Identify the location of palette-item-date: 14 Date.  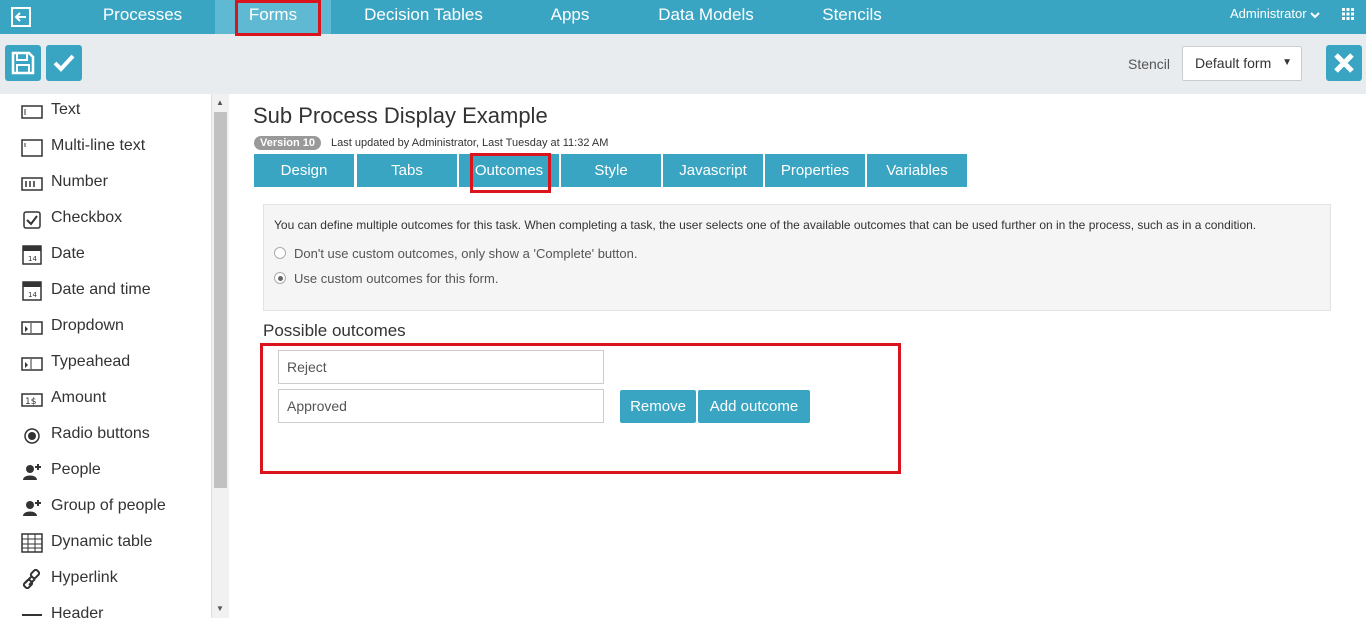
(105, 256).